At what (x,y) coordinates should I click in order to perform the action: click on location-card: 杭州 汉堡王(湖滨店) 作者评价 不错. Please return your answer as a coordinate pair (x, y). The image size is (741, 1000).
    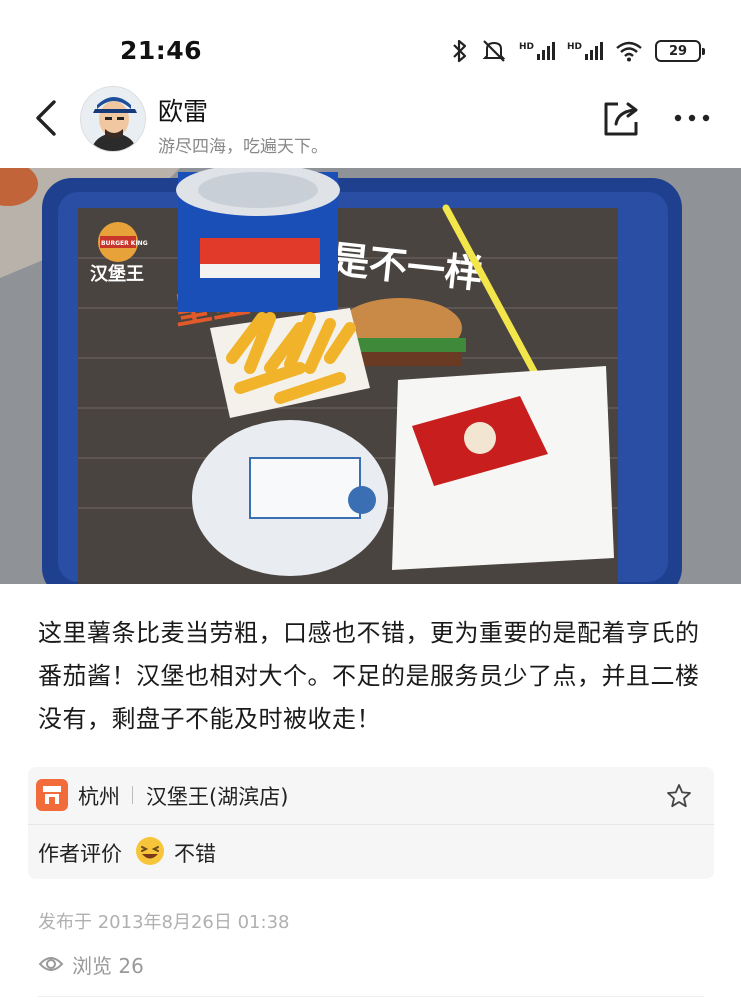
    Looking at the image, I should click on (371, 823).